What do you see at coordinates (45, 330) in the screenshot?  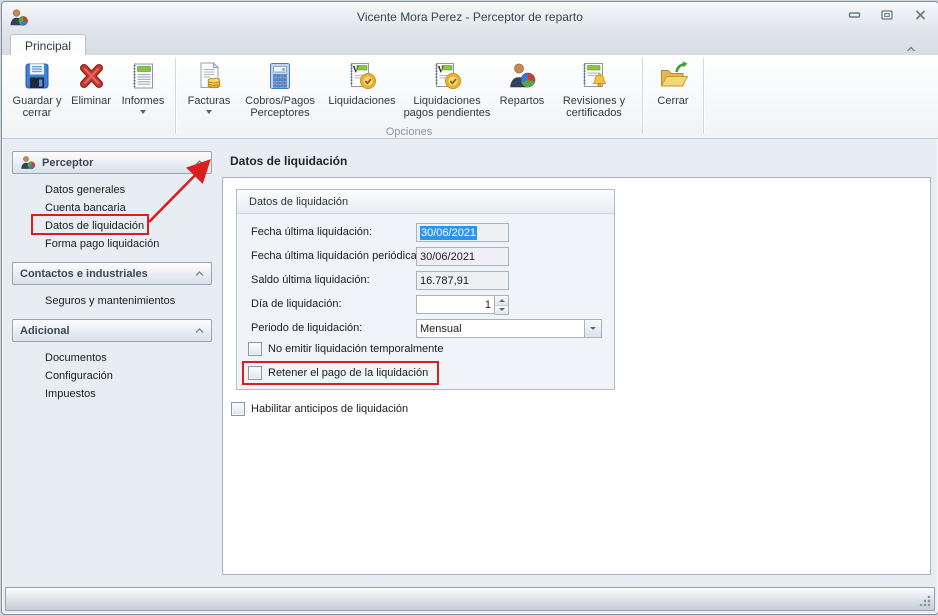 I see `section-title: Adicional` at bounding box center [45, 330].